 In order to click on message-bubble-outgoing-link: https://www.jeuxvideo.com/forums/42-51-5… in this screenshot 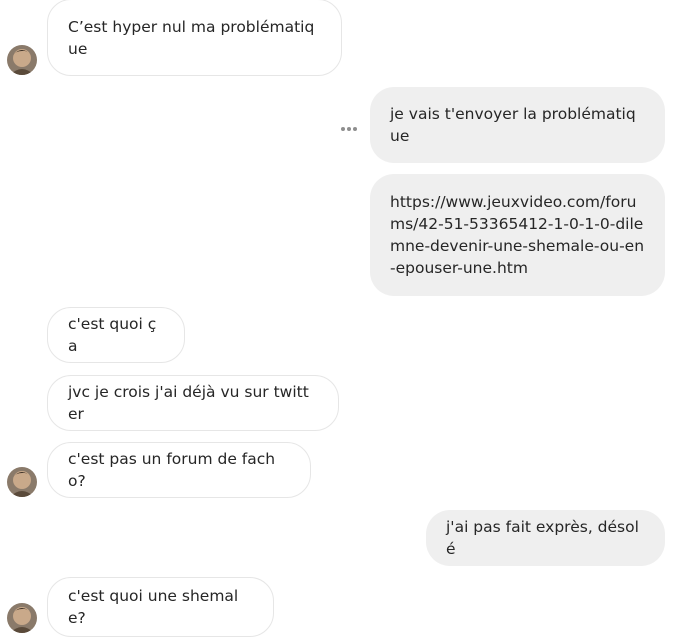, I will do `click(517, 235)`.